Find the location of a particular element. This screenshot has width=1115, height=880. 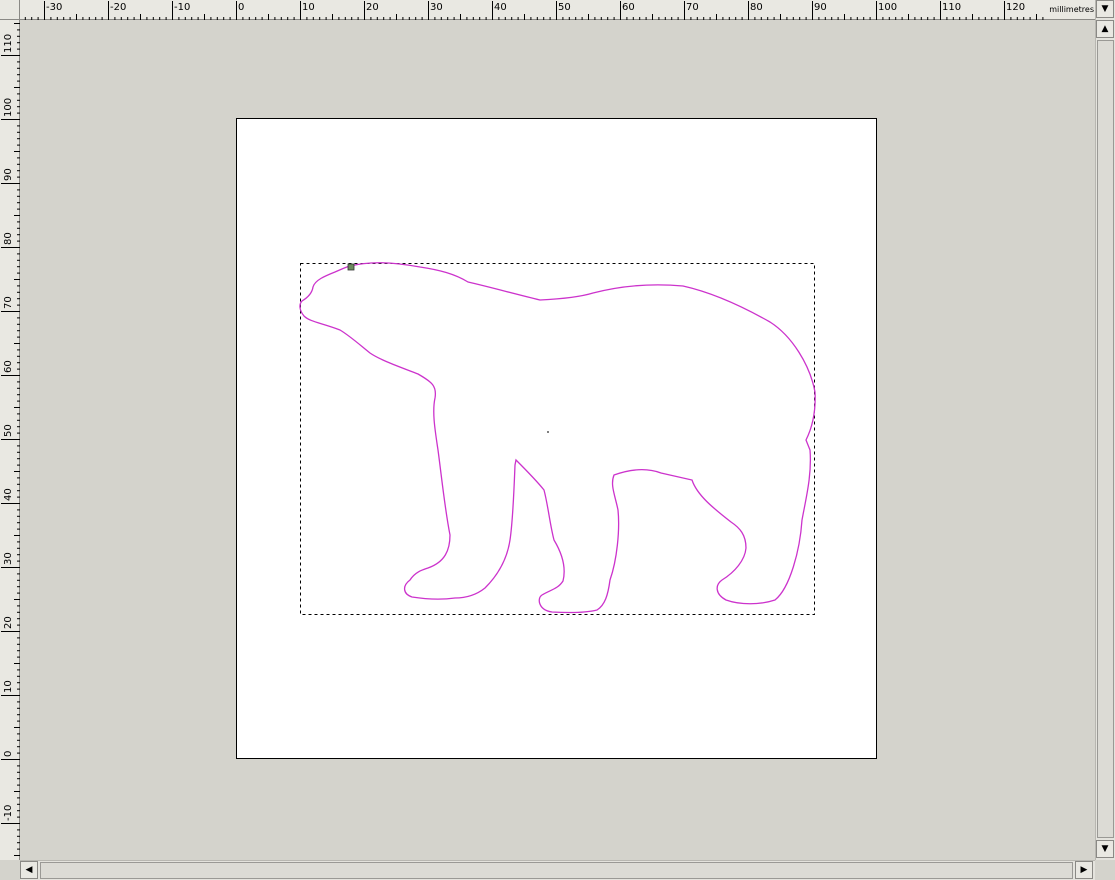

chevron-down-icon: ▼ is located at coordinates (1105, 9).